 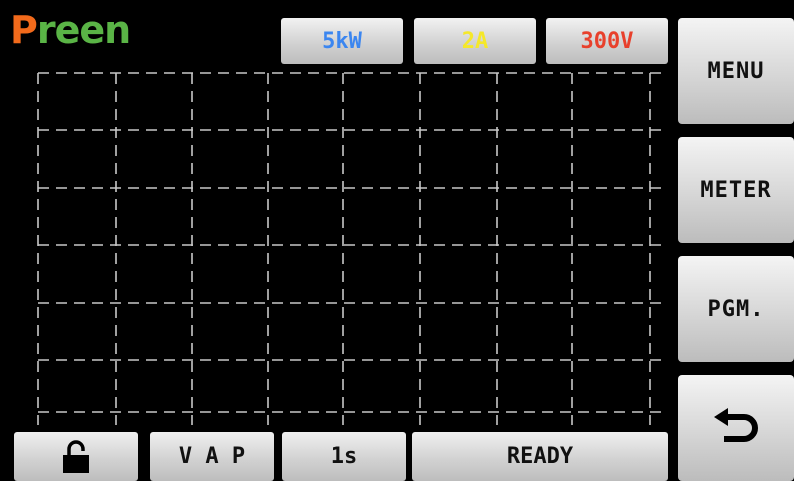 I want to click on interval-button: 1s, so click(x=344, y=456).